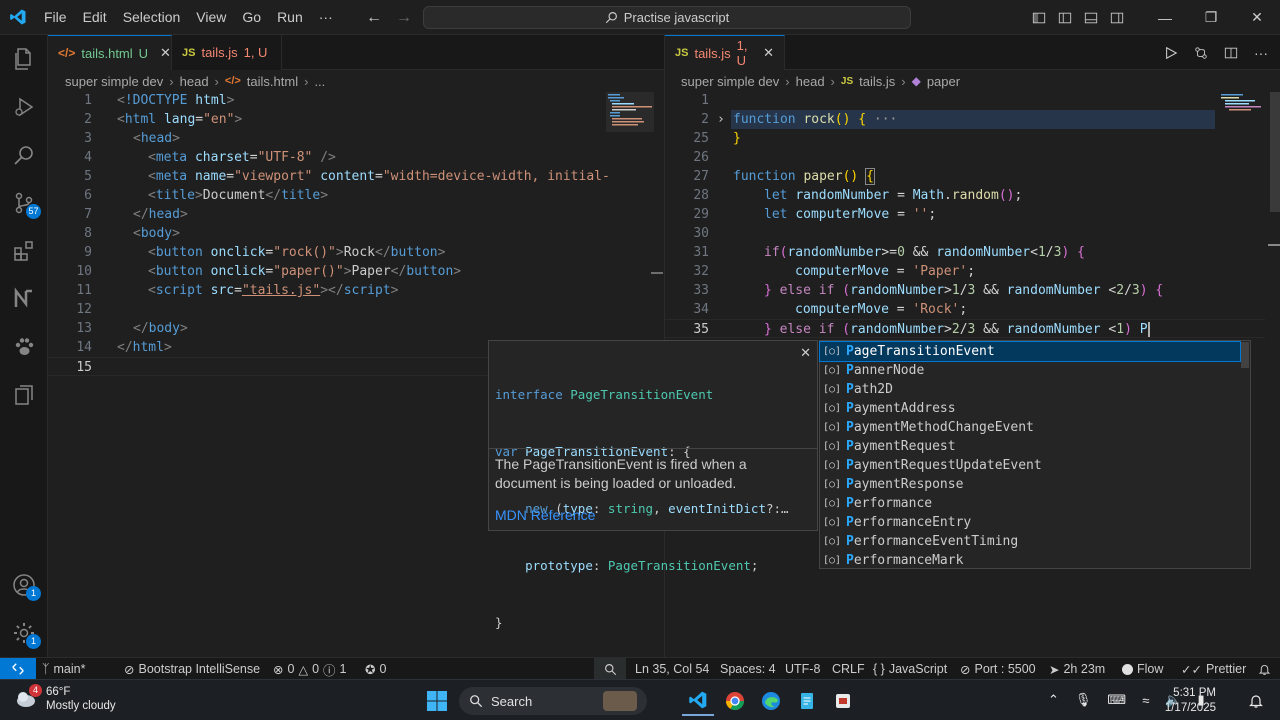 This screenshot has height=720, width=1280. I want to click on suggestion-item: [○] PerformanceEntry, so click(1030, 522).